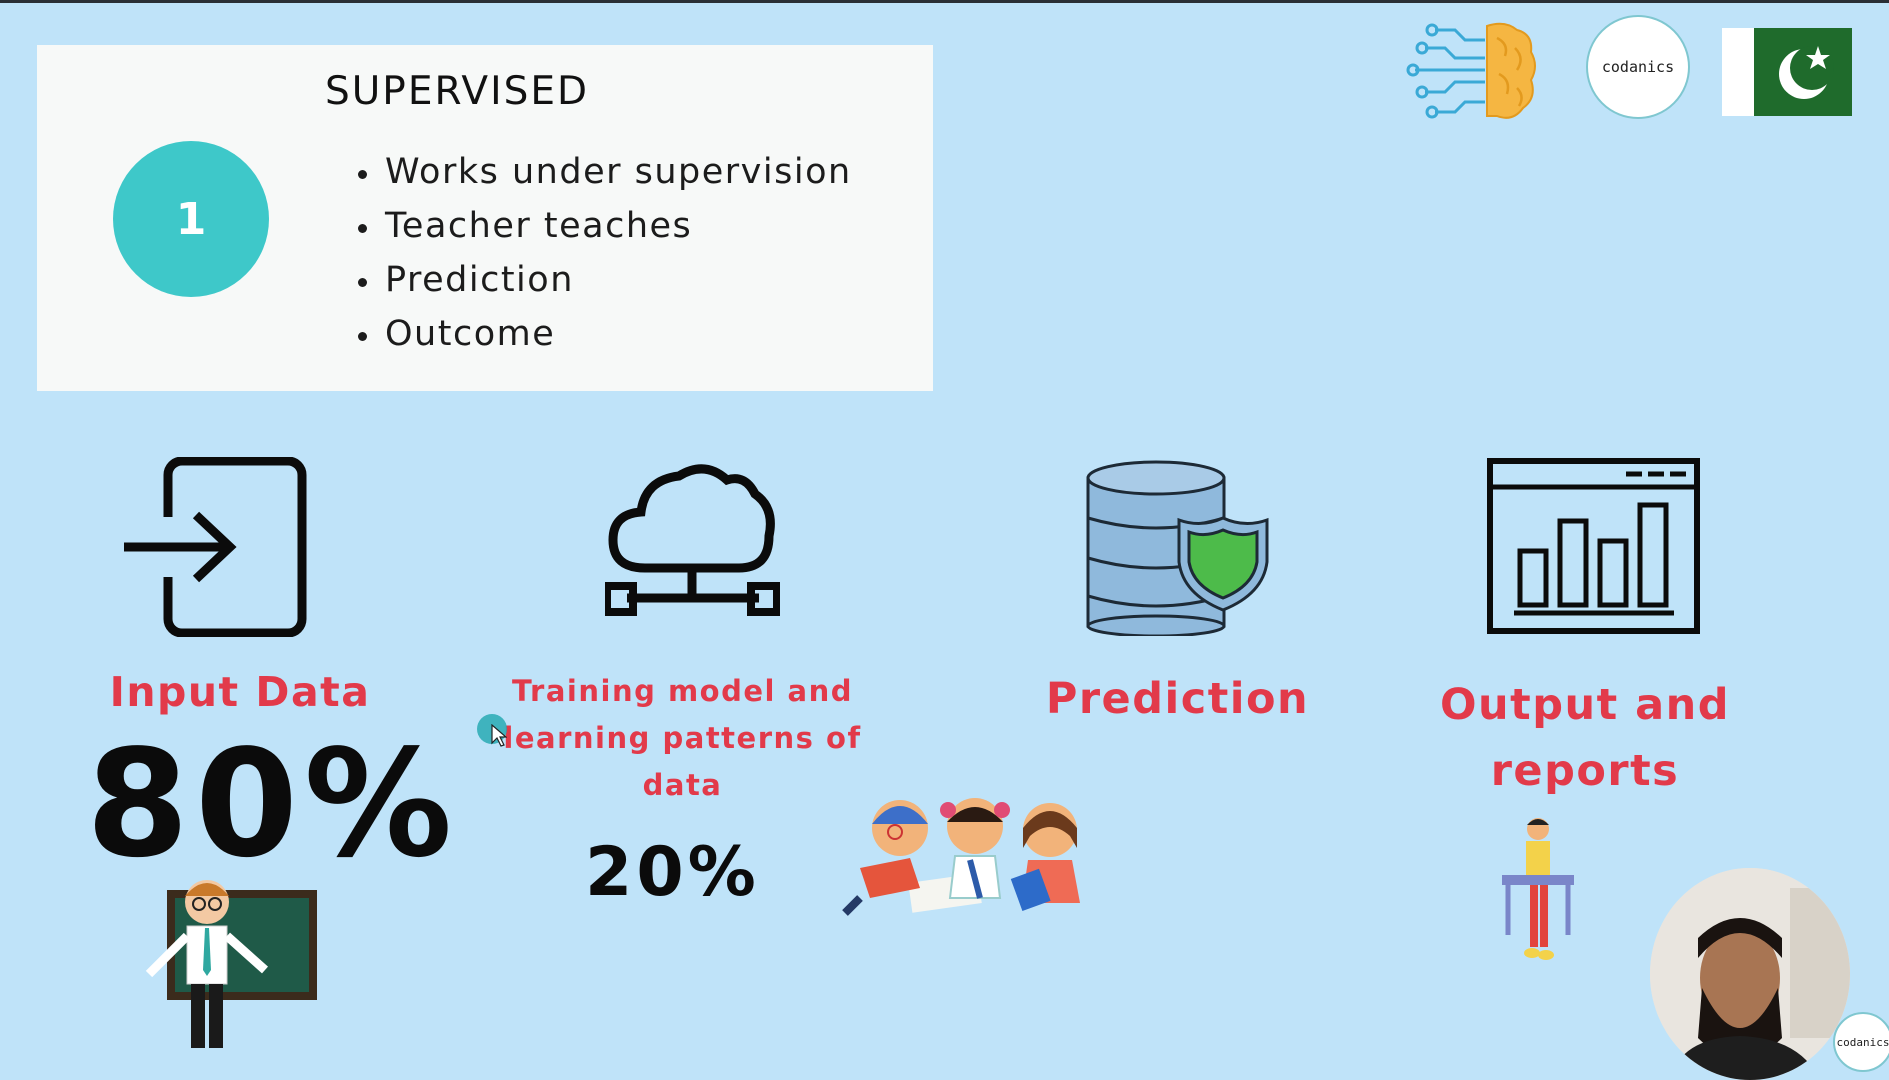 The height and width of the screenshot is (1080, 1889). Describe the element at coordinates (603, 226) in the screenshot. I see `bullet-item: Teacher teaches` at that location.